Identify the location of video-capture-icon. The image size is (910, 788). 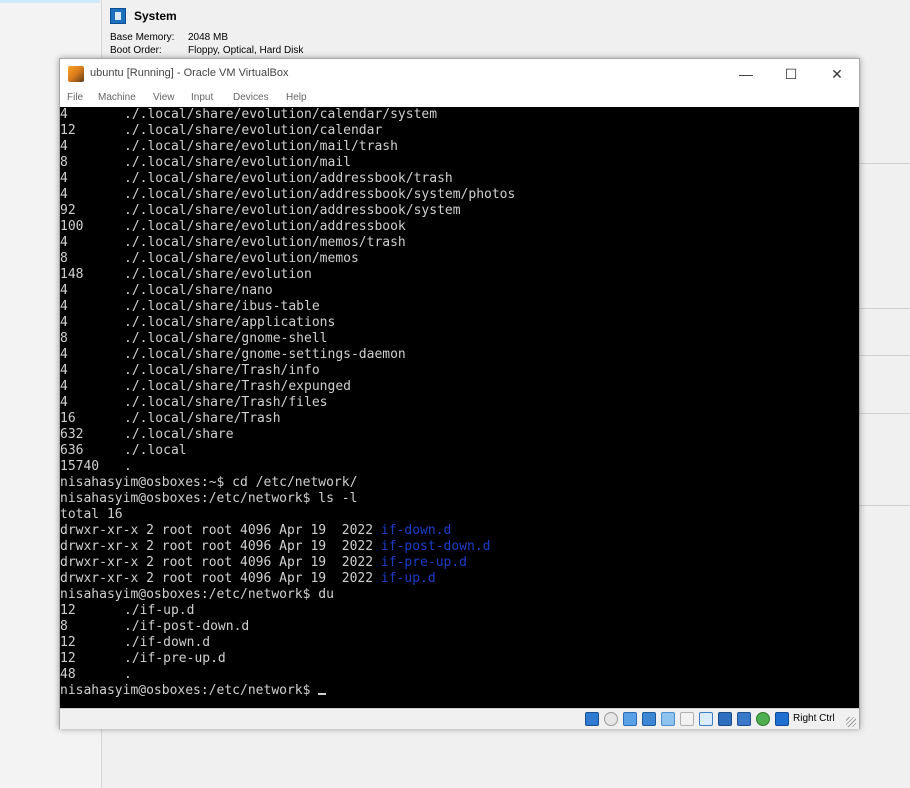
(725, 719).